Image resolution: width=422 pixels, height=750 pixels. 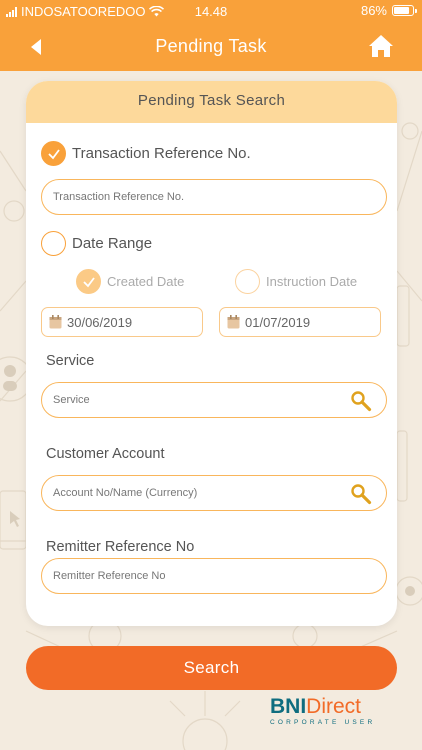 I want to click on remitter-ref-placeholder: Remitter Reference No, so click(x=109, y=576).